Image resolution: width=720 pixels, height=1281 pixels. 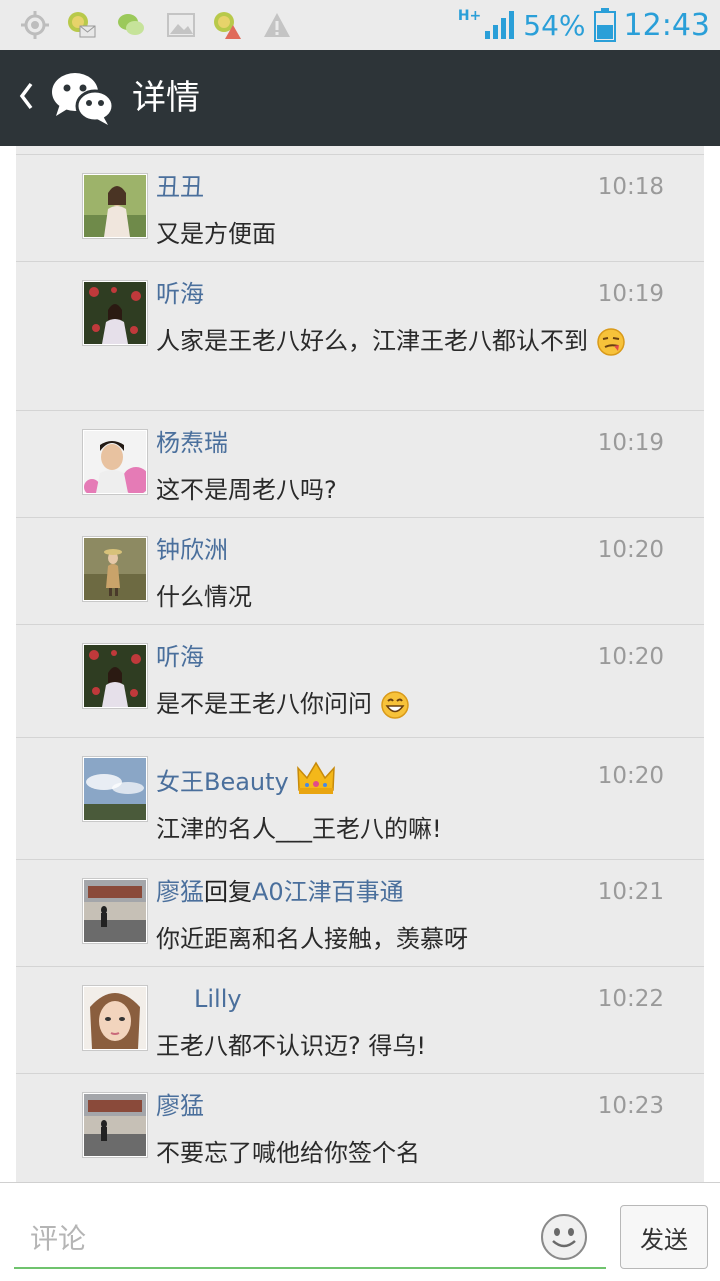 What do you see at coordinates (181, 25) in the screenshot?
I see `image-notification-icon` at bounding box center [181, 25].